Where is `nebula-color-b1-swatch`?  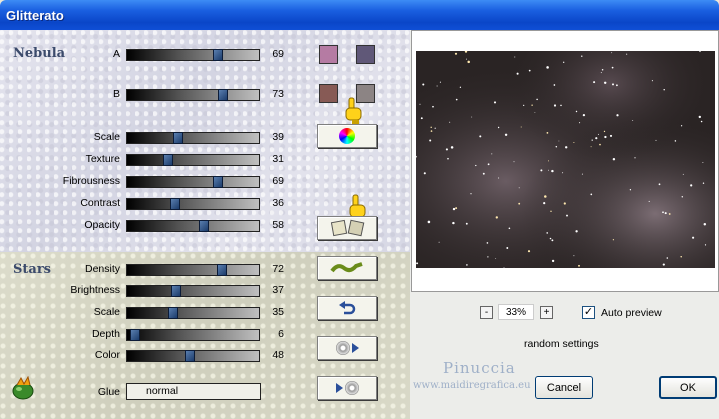 nebula-color-b1-swatch is located at coordinates (328, 93).